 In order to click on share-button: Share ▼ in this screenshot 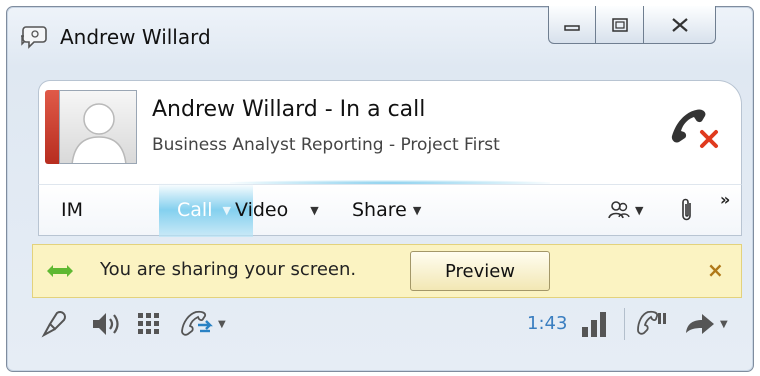, I will do `click(386, 210)`.